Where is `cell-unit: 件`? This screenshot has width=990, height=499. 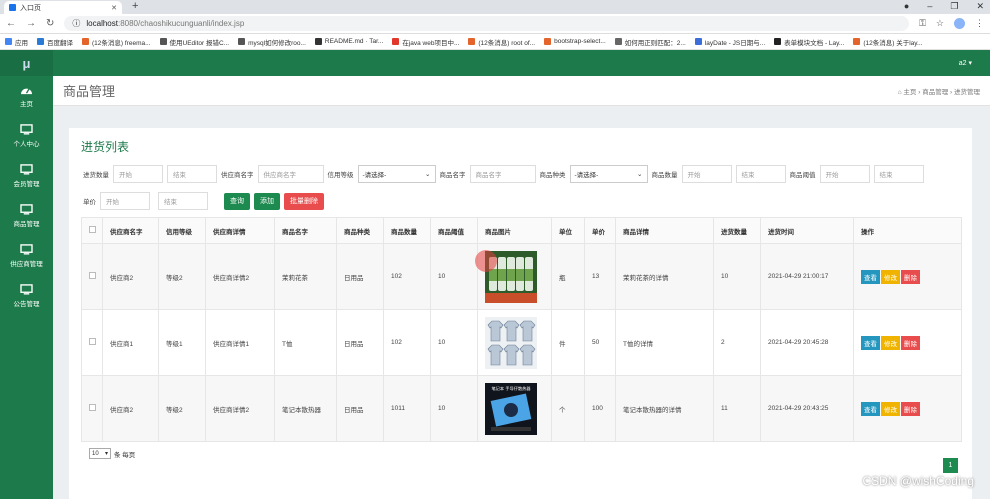 cell-unit: 件 is located at coordinates (568, 342).